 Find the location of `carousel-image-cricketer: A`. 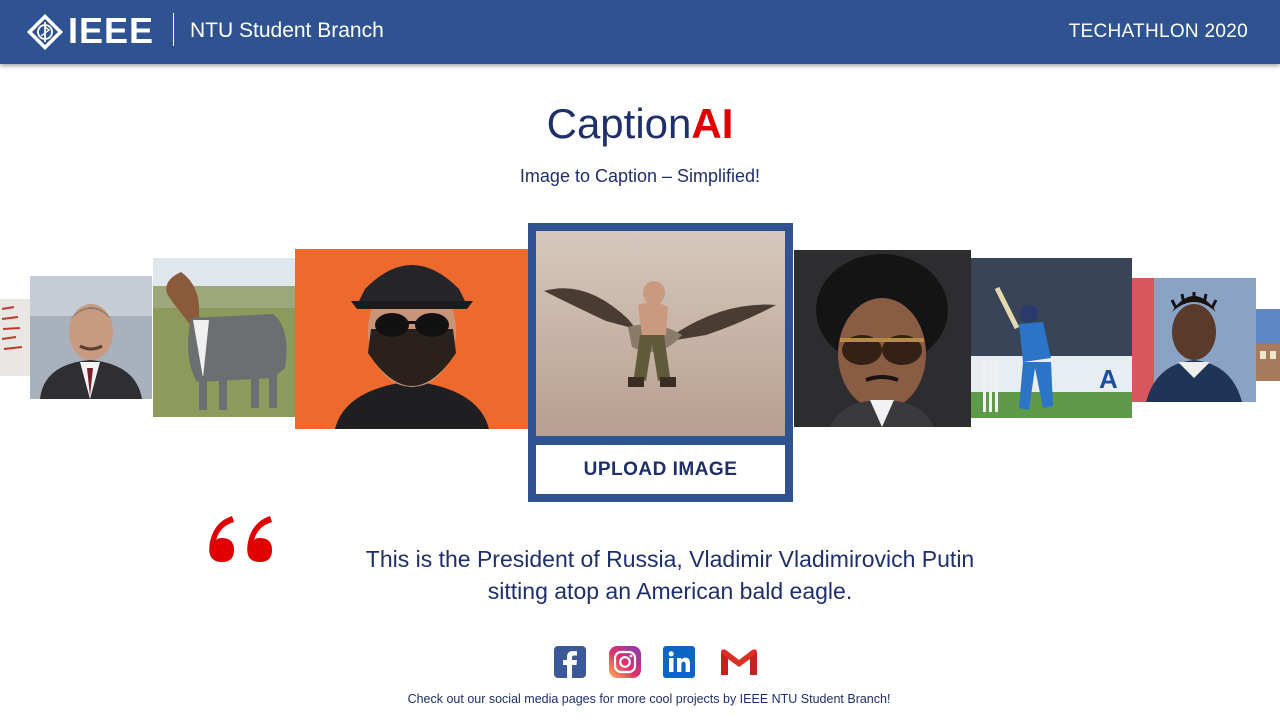

carousel-image-cricketer: A is located at coordinates (1051, 338).